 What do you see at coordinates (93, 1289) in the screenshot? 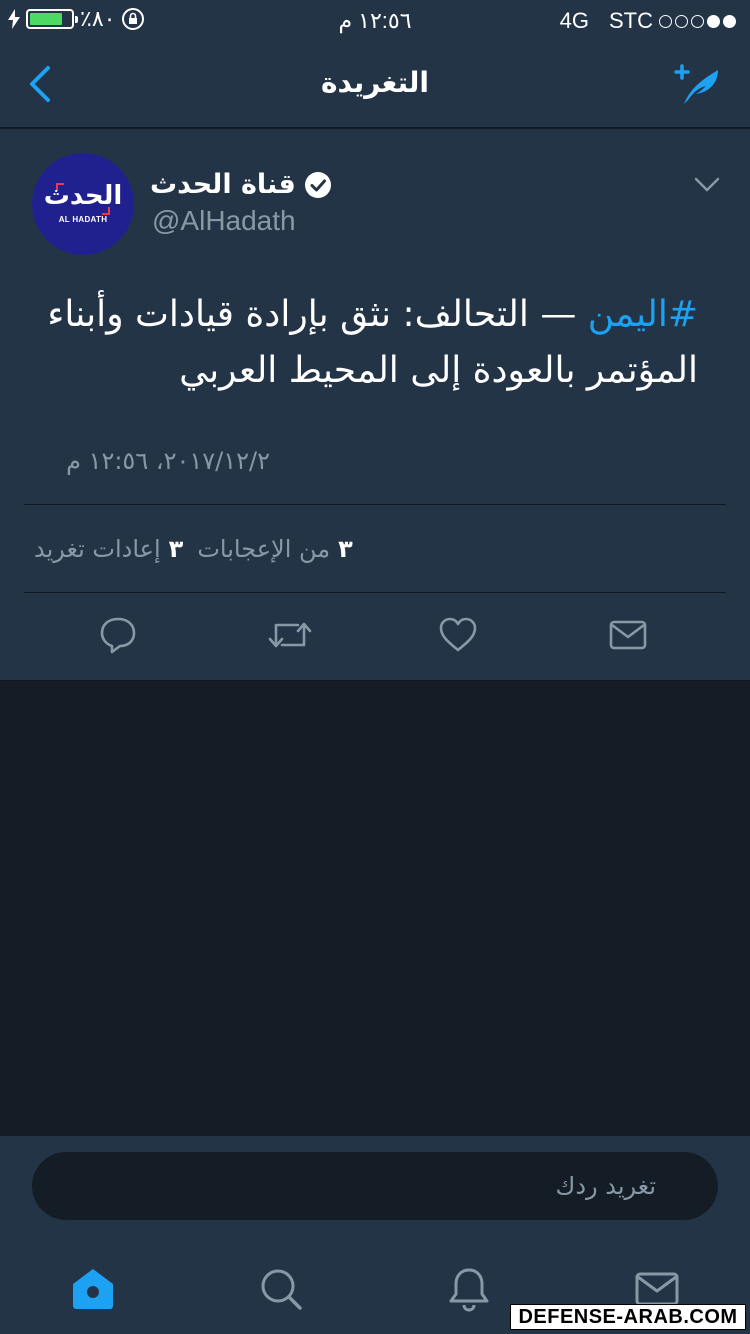
I see `home-icon` at bounding box center [93, 1289].